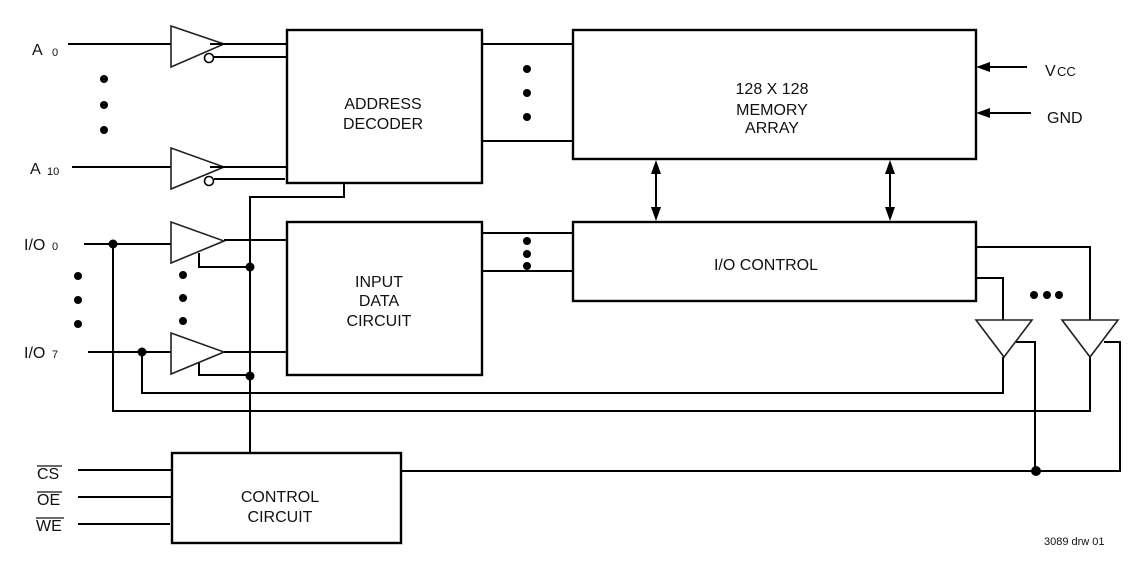 The width and height of the screenshot is (1146, 586). I want to click on address-input-a0: A 0, so click(159, 46).